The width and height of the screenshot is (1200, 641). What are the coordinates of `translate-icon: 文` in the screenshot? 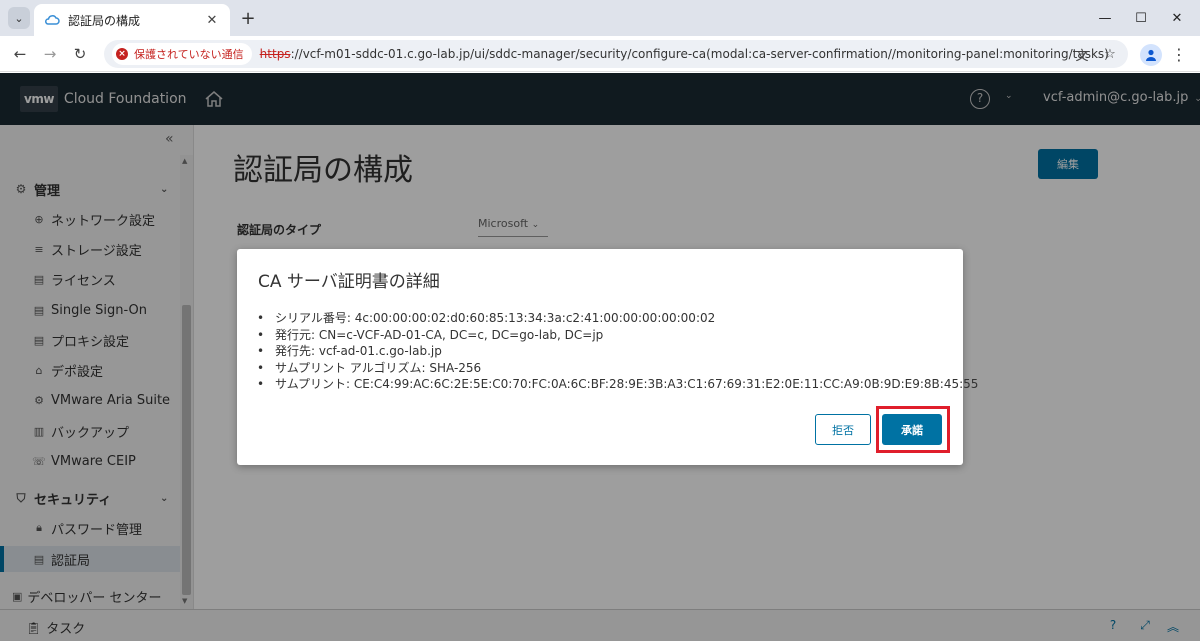 It's located at (1082, 54).